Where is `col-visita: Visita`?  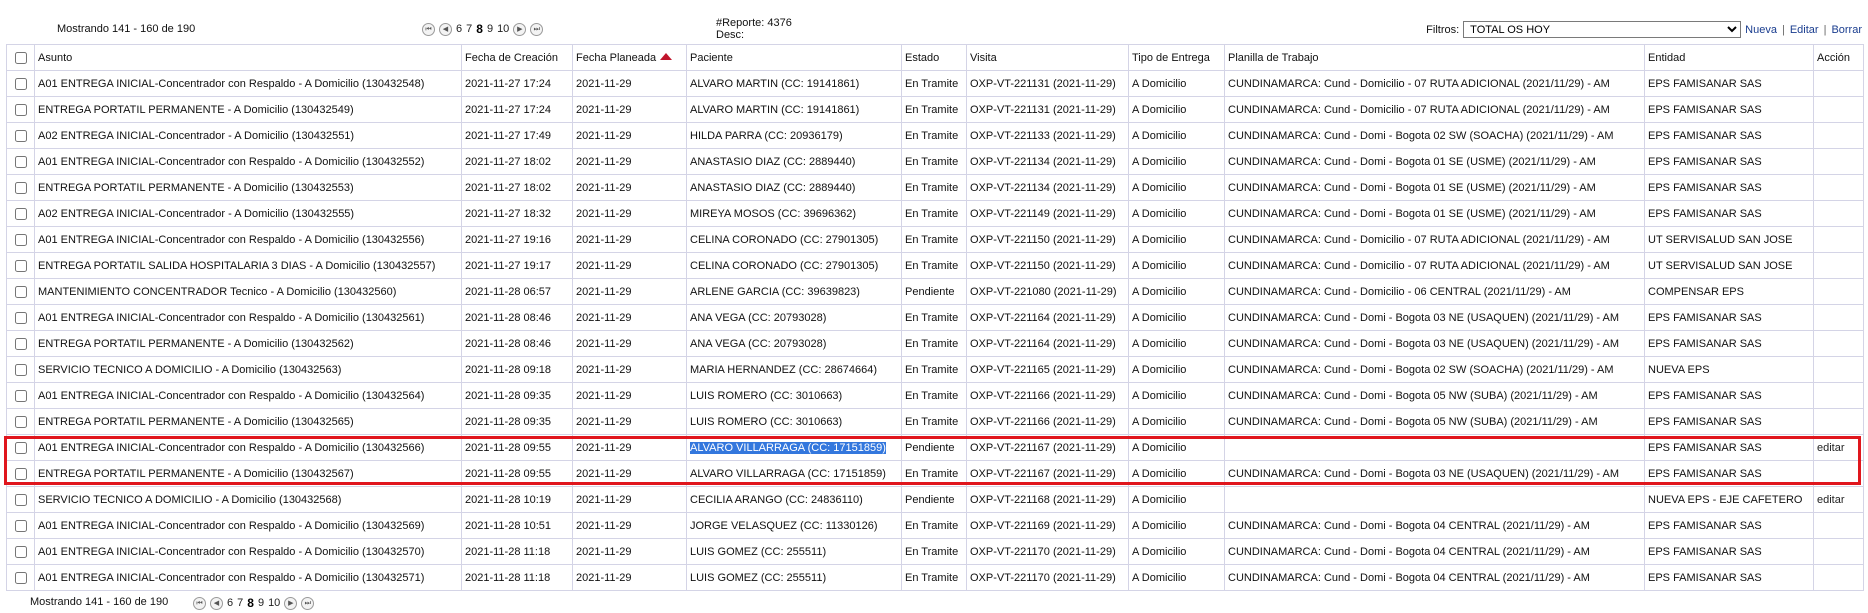
col-visita: Visita is located at coordinates (1047, 57).